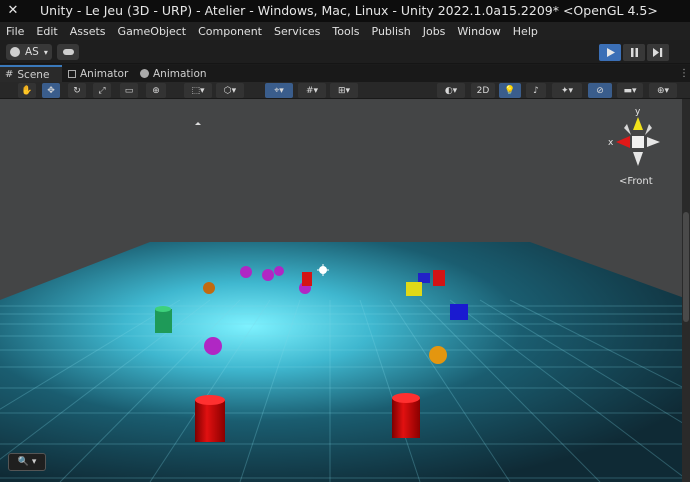 The image size is (690, 482). Describe the element at coordinates (45, 52) in the screenshot. I see `chevron-down-icon: ▾` at that location.